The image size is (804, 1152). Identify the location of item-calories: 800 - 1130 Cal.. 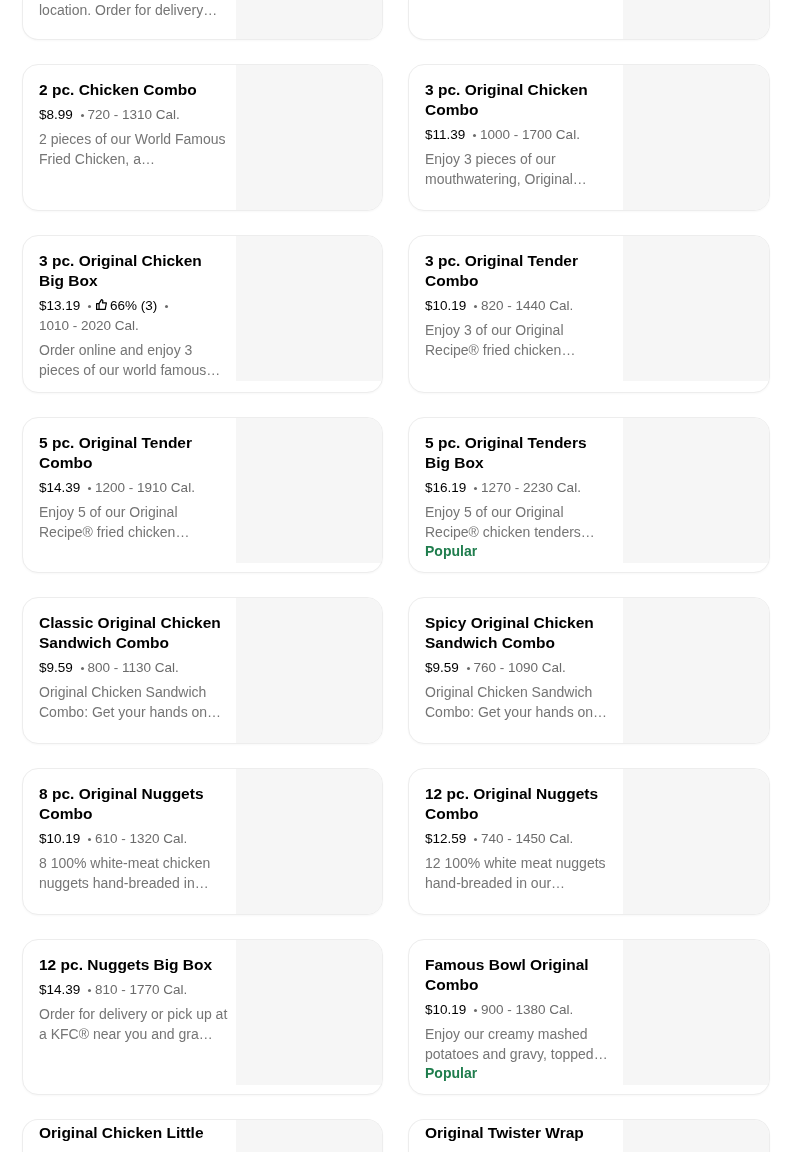
(133, 667).